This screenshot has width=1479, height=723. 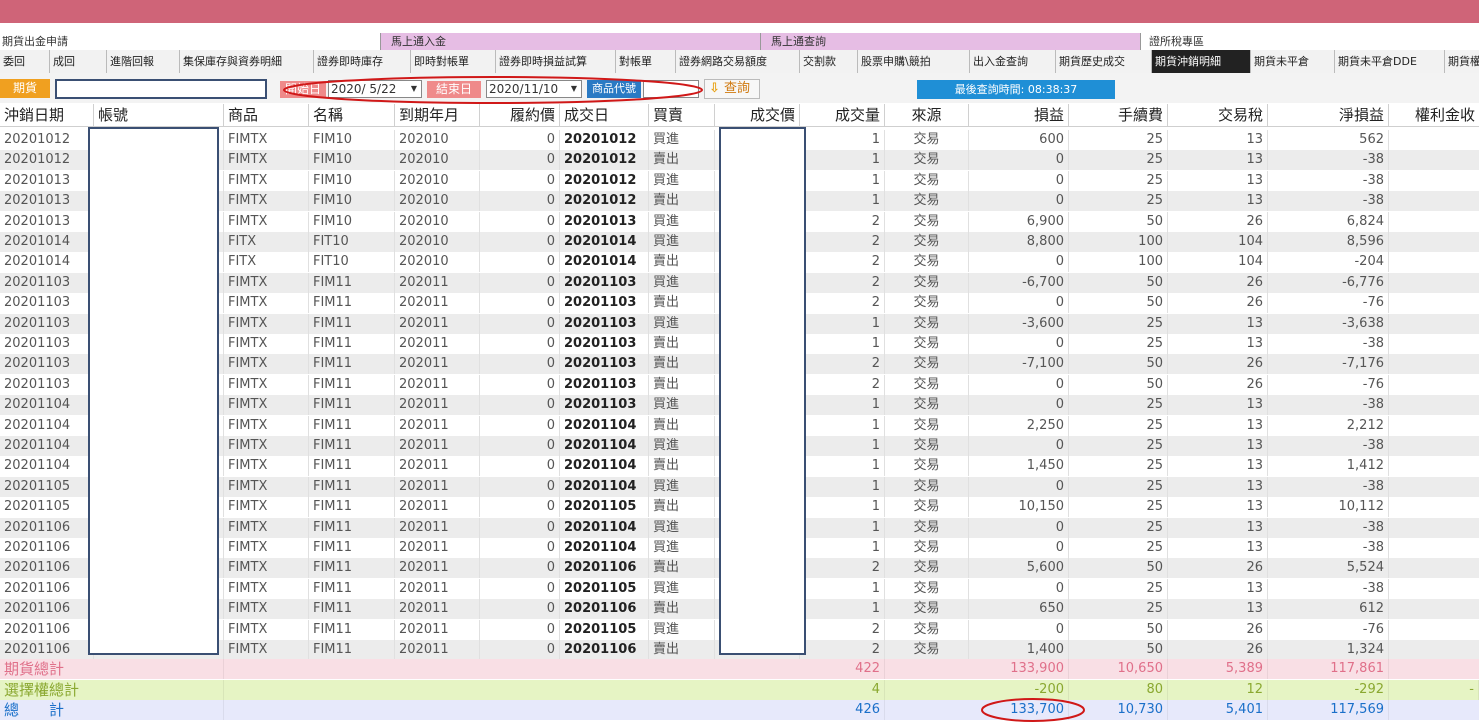 I want to click on account-input, so click(x=161, y=89).